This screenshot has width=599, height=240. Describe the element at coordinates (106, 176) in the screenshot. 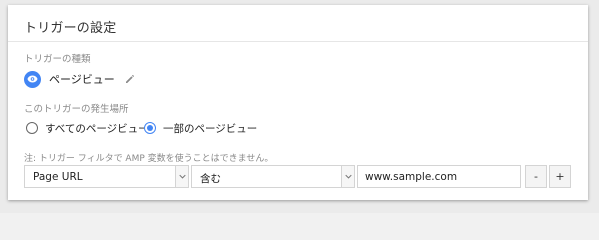

I see `variable-select: Page URL` at that location.